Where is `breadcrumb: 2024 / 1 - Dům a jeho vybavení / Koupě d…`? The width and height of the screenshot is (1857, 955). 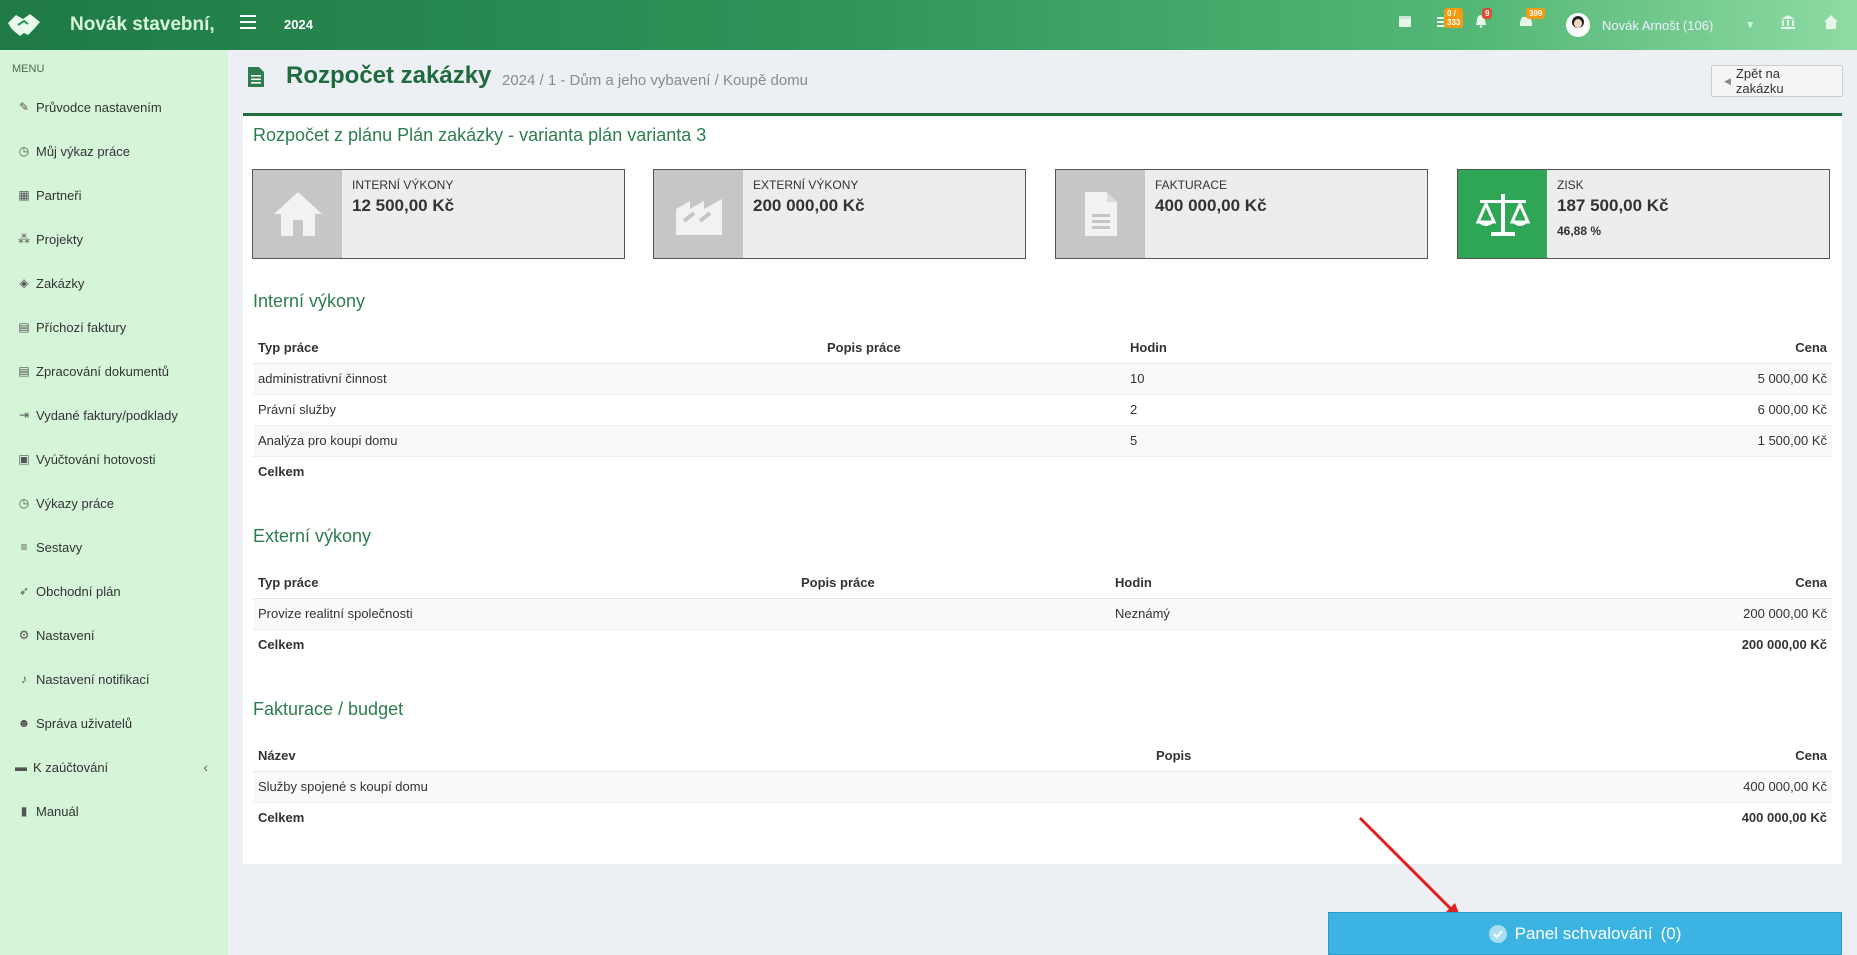 breadcrumb: 2024 / 1 - Dům a jeho vybavení / Koupě d… is located at coordinates (655, 80).